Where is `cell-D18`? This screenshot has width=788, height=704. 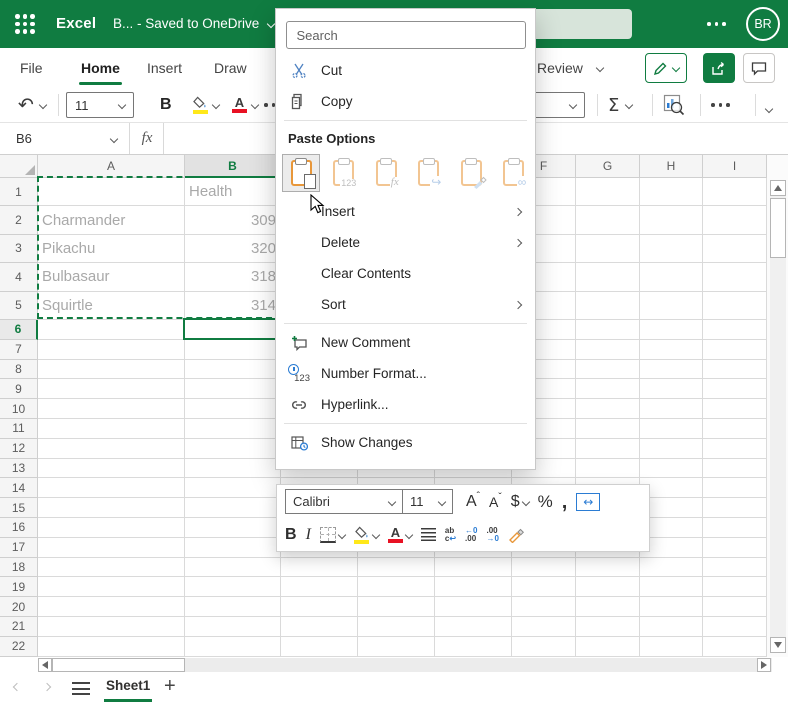
cell-D18 is located at coordinates (396, 567).